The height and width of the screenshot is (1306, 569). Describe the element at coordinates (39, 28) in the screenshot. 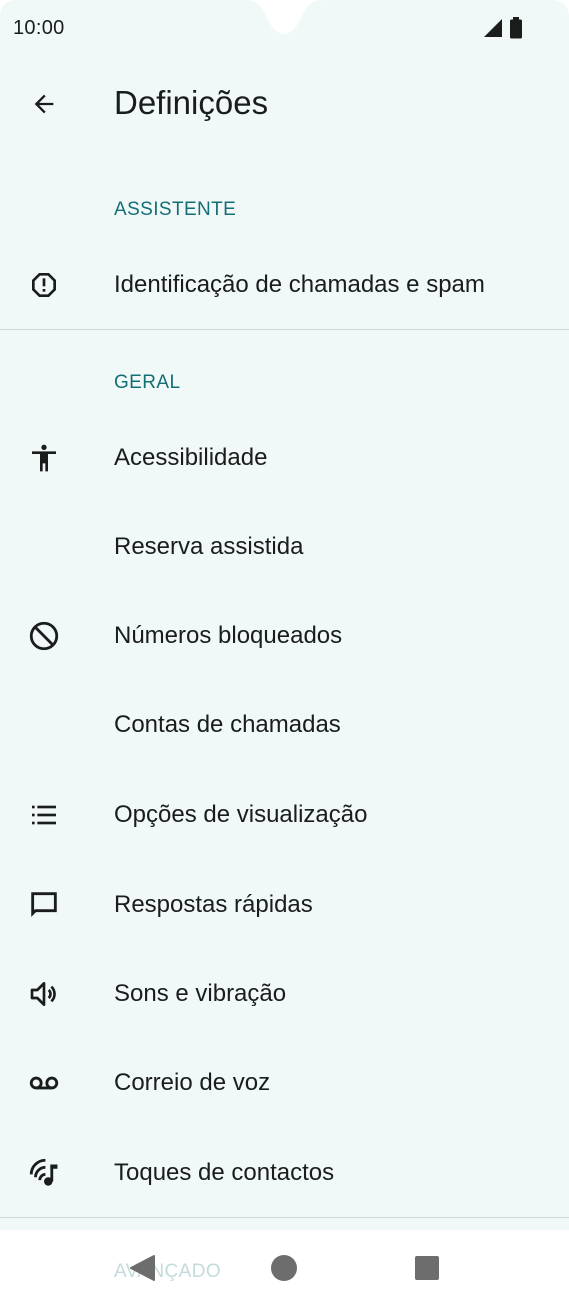

I see `status-time: 10:00` at that location.